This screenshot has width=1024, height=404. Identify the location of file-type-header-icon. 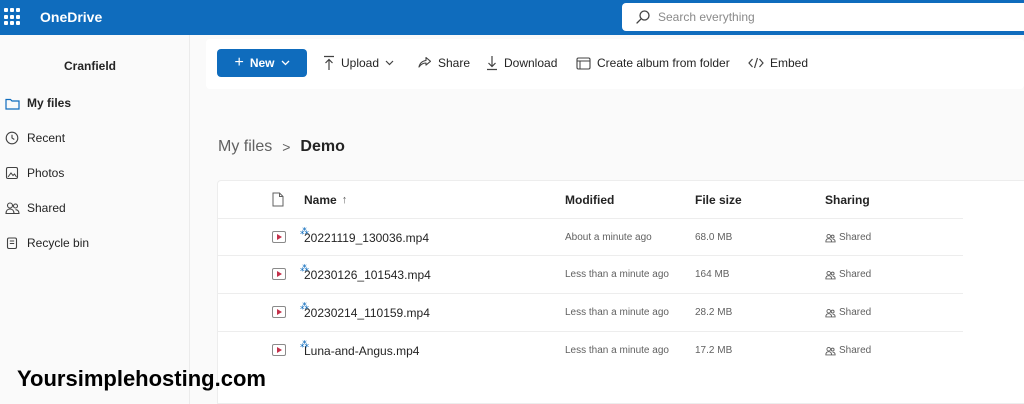
(278, 199).